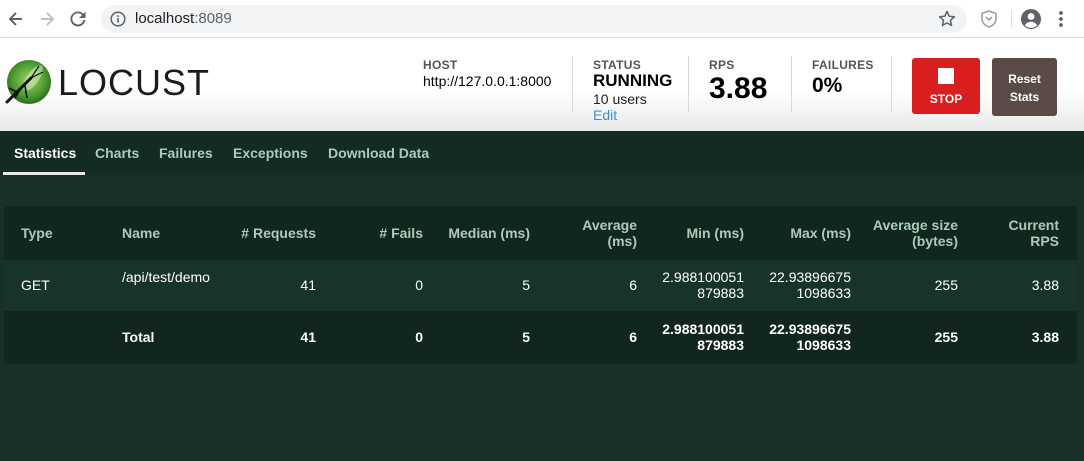  What do you see at coordinates (1033, 233) in the screenshot?
I see `column-header-current-rps: Current RPS` at bounding box center [1033, 233].